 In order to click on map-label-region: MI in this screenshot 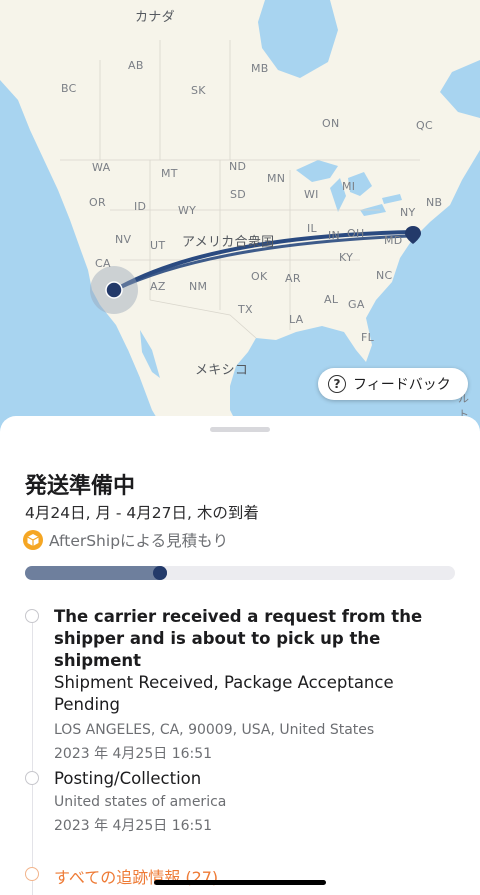, I will do `click(349, 186)`.